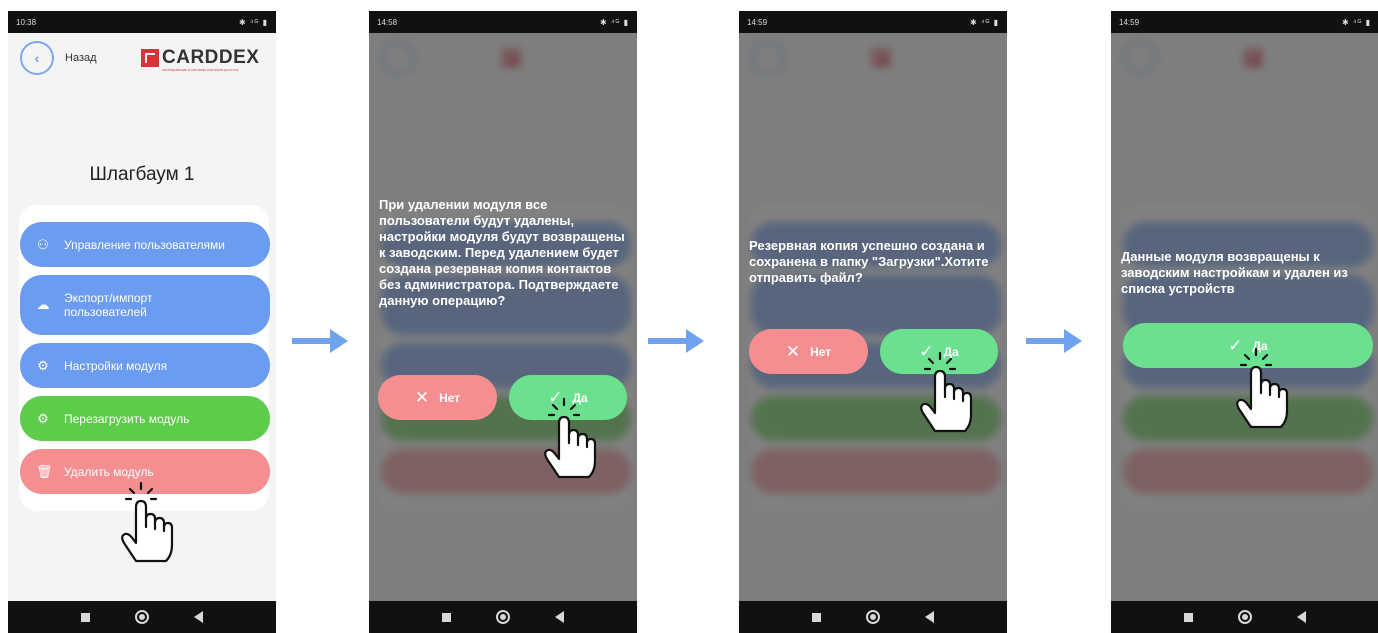 The image size is (1378, 633). I want to click on export-import-label: Экспорт/импорт пользователей, so click(108, 305).